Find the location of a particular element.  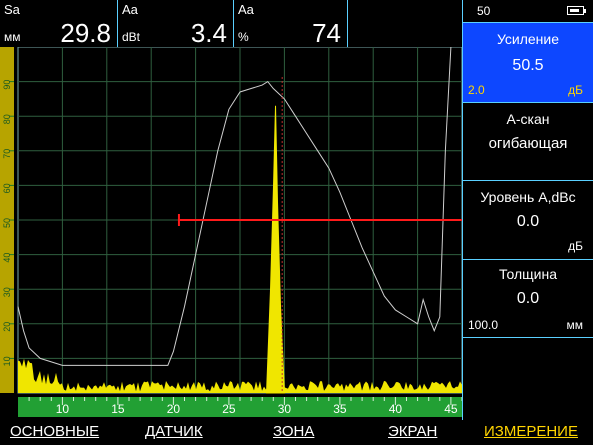

menu-measurement: ИЗМЕРЕНИЕ is located at coordinates (531, 431).